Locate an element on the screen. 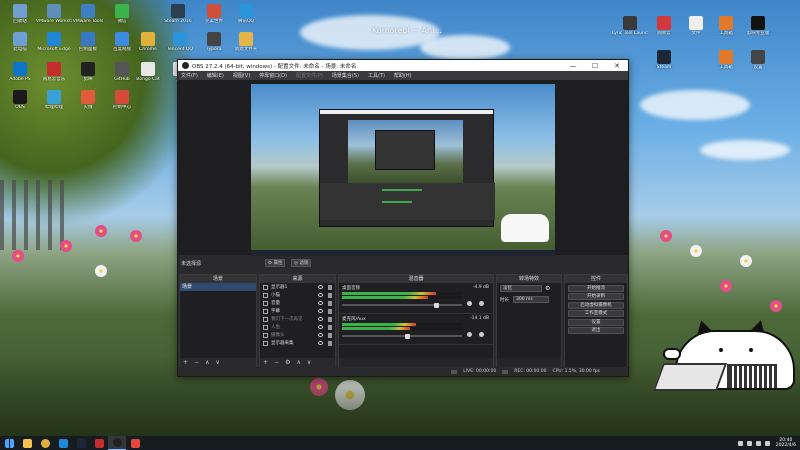 The image size is (800, 450). desktop-icon: 微信 is located at coordinates (122, 14).